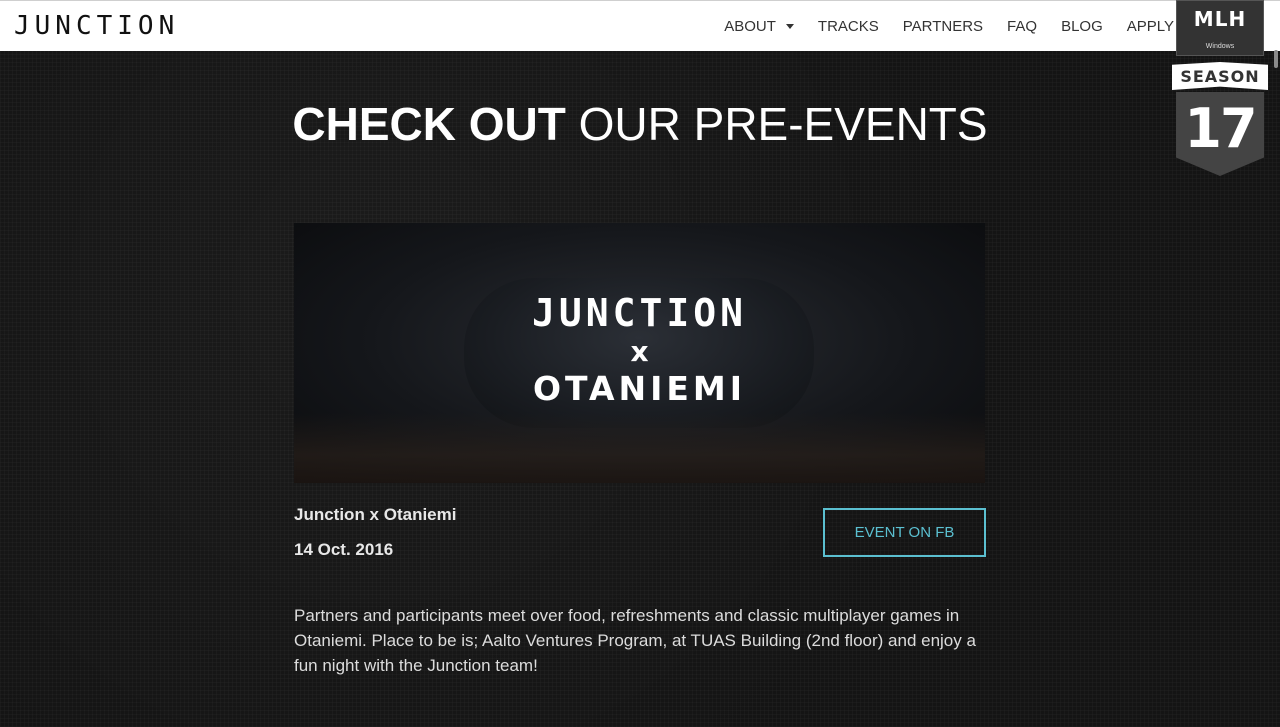 This screenshot has width=1280, height=727. Describe the element at coordinates (943, 26) in the screenshot. I see `nav-item-partners: PARTNERS` at that location.